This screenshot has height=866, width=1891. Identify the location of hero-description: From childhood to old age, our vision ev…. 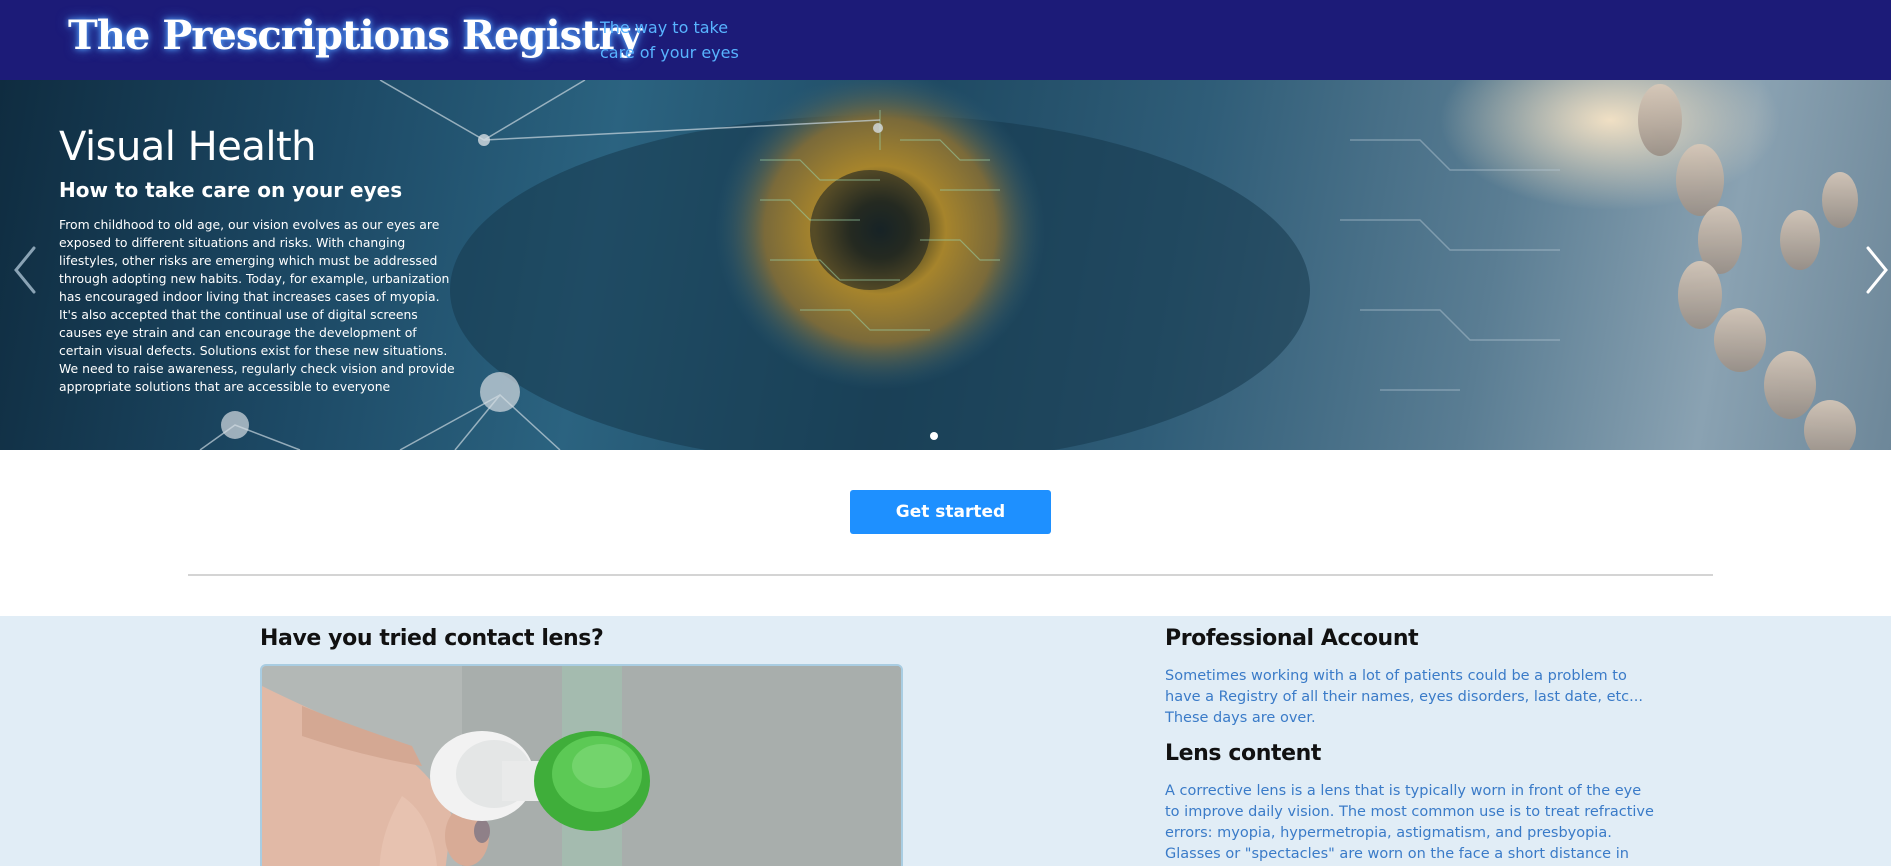
(257, 305).